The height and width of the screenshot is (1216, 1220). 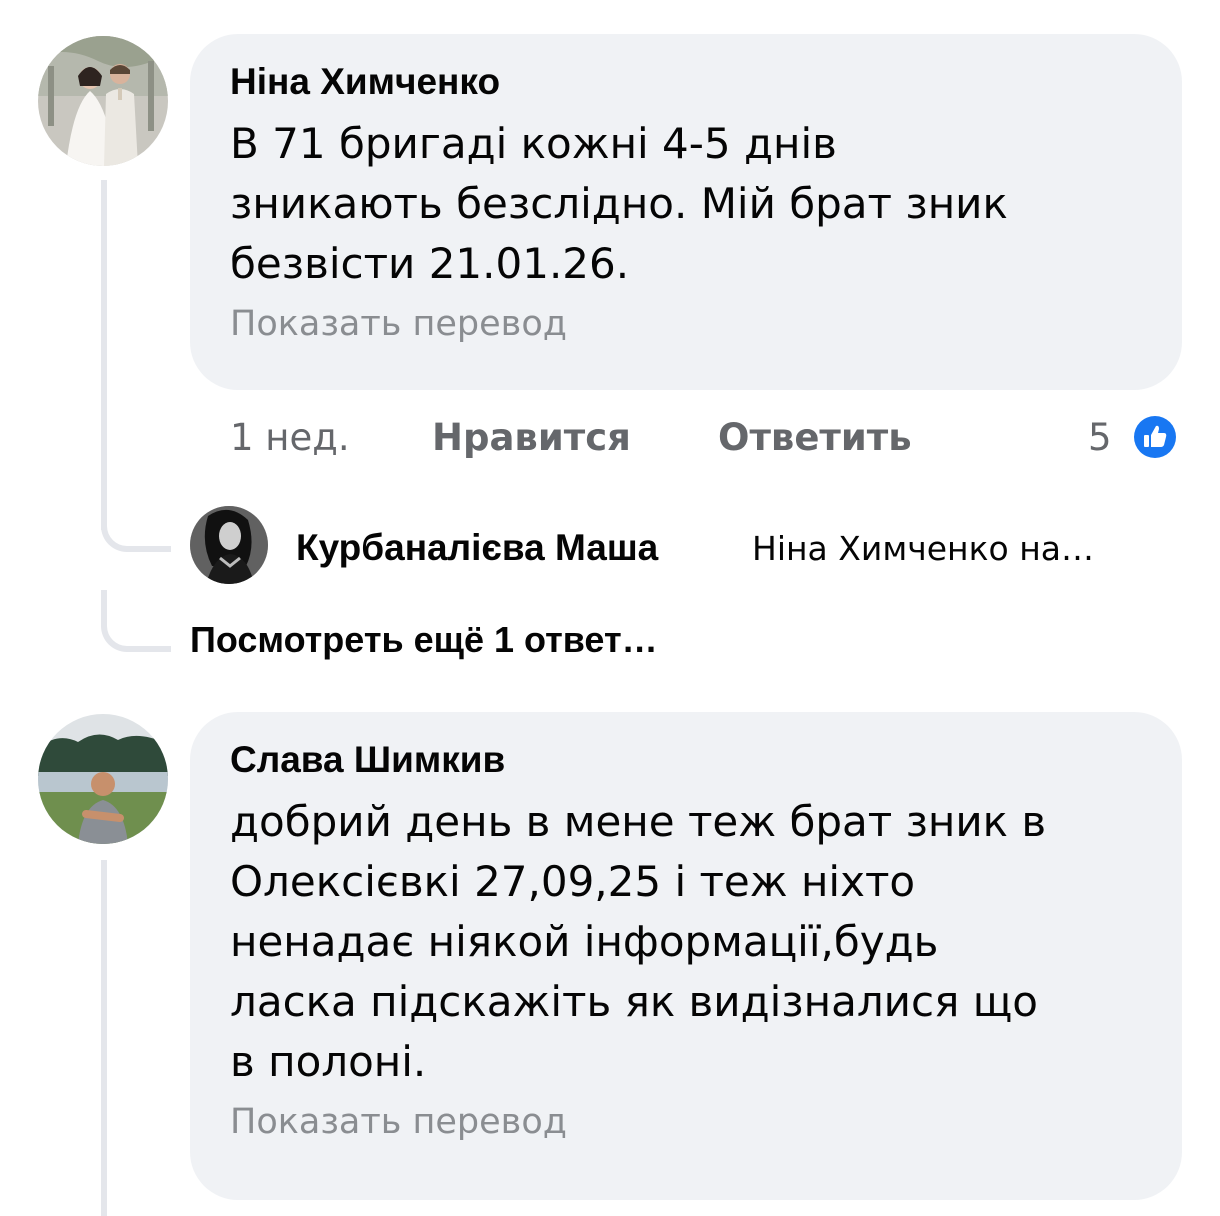 What do you see at coordinates (1155, 437) in the screenshot?
I see `like-icon` at bounding box center [1155, 437].